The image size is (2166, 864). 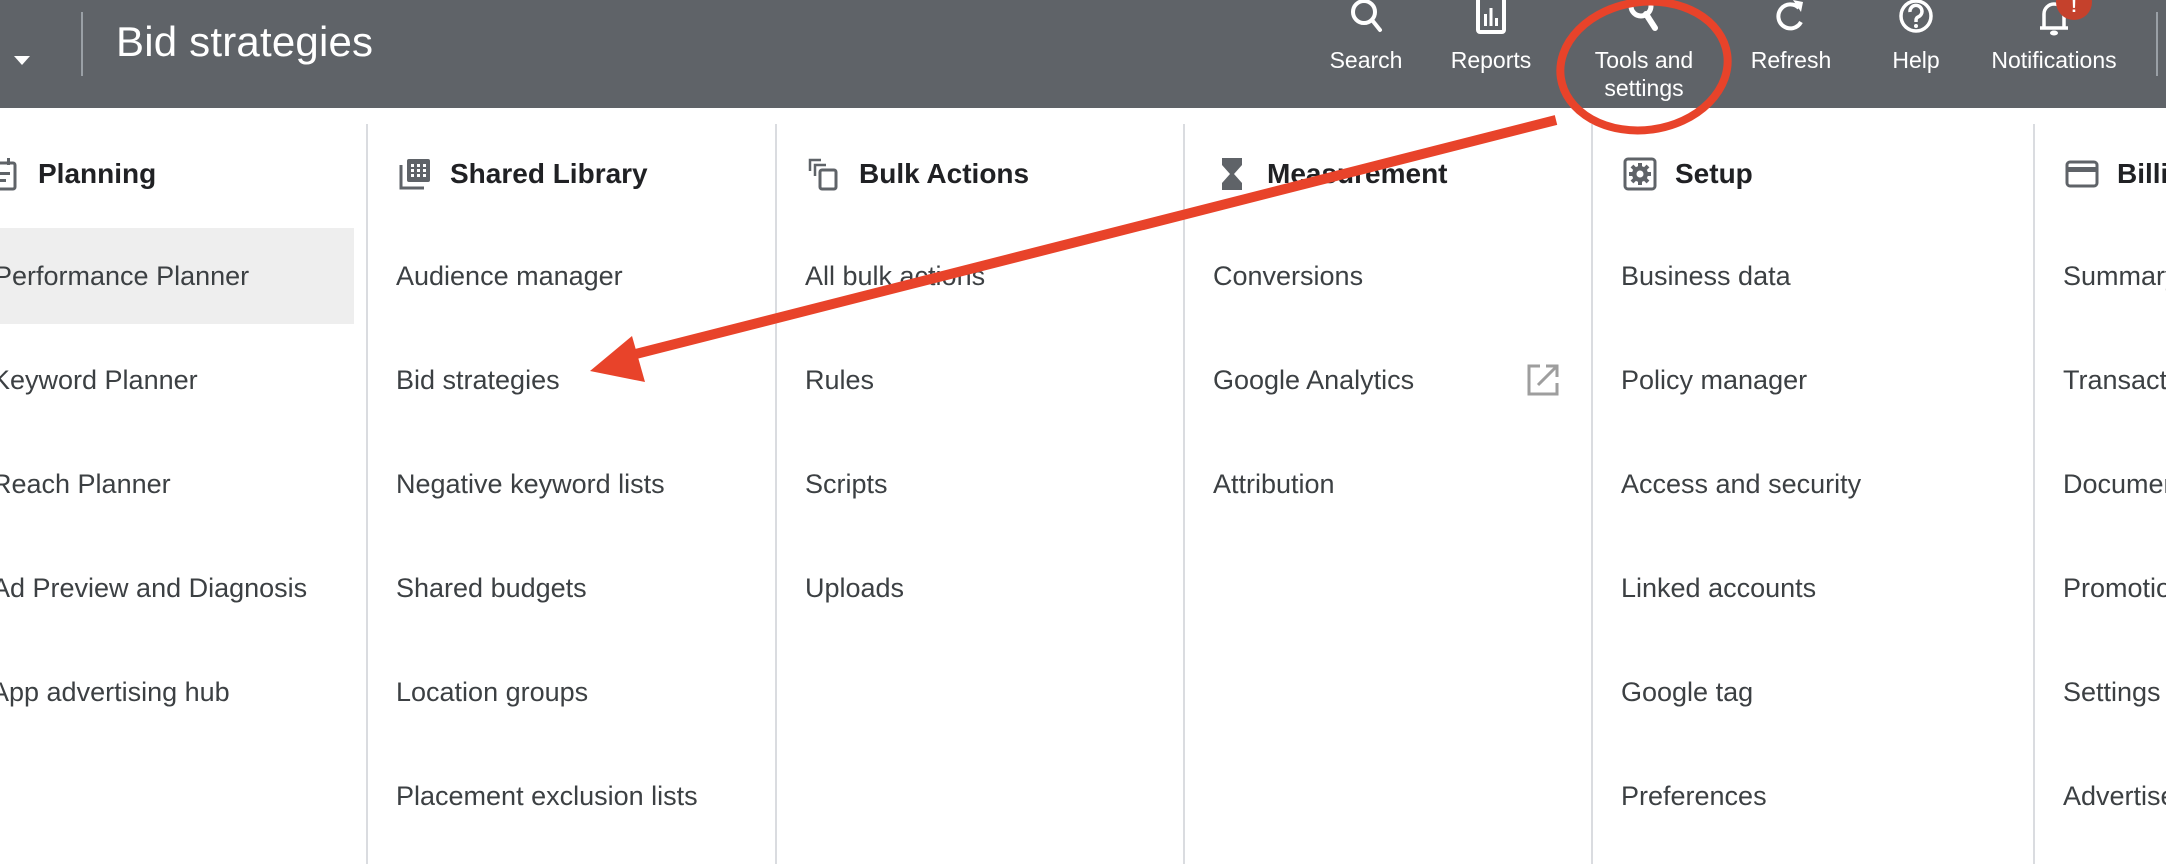 I want to click on library-icon, so click(x=414, y=174).